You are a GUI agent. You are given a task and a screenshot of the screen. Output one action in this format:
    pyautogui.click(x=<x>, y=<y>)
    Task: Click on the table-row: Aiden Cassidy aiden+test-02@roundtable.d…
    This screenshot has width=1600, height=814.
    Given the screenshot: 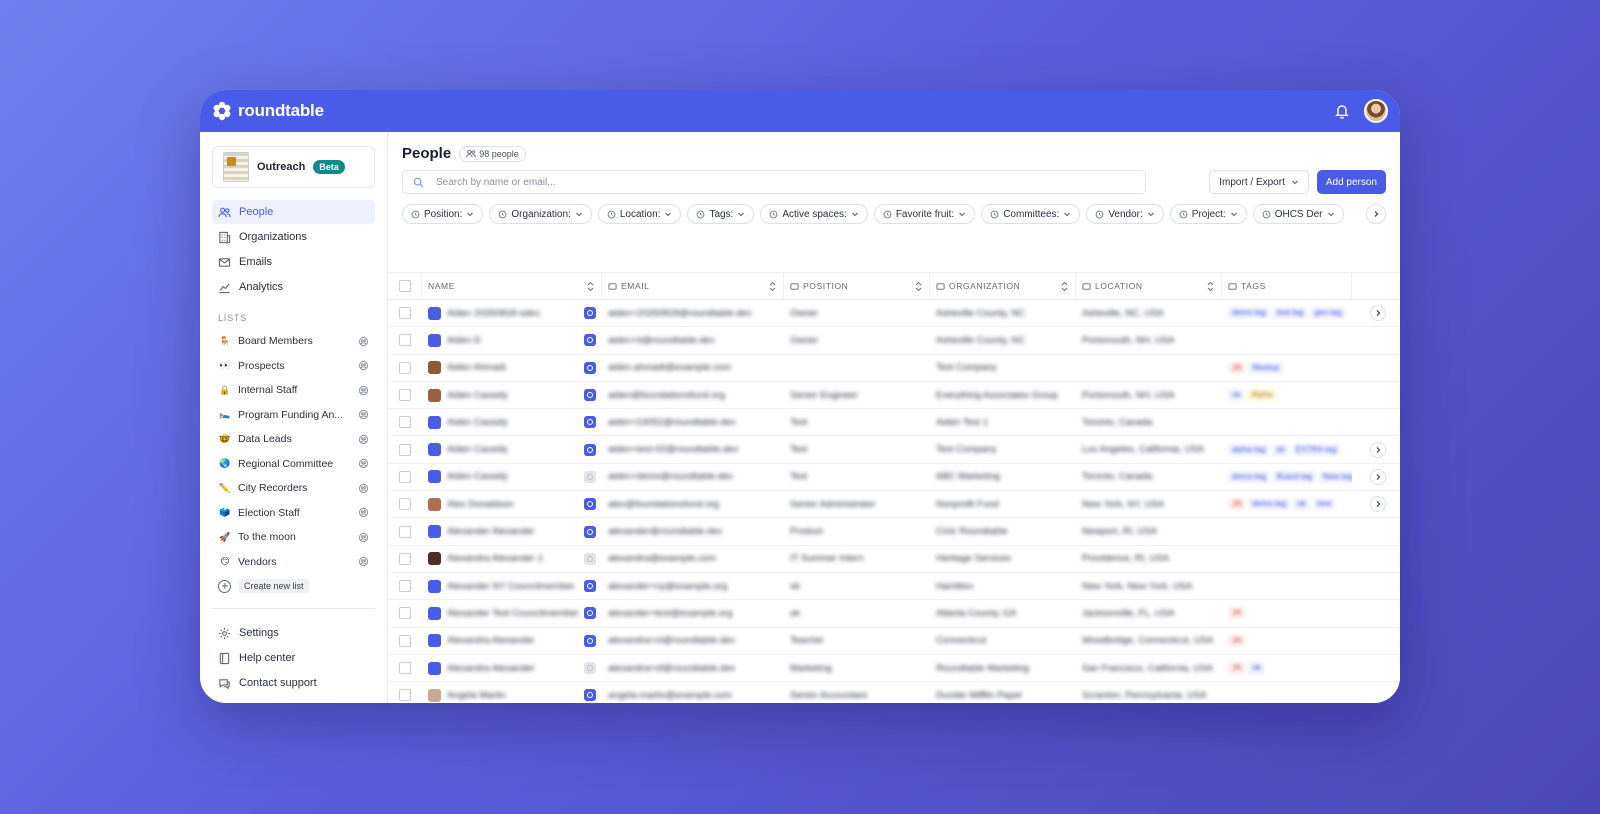 What is the action you would take?
    pyautogui.click(x=894, y=450)
    